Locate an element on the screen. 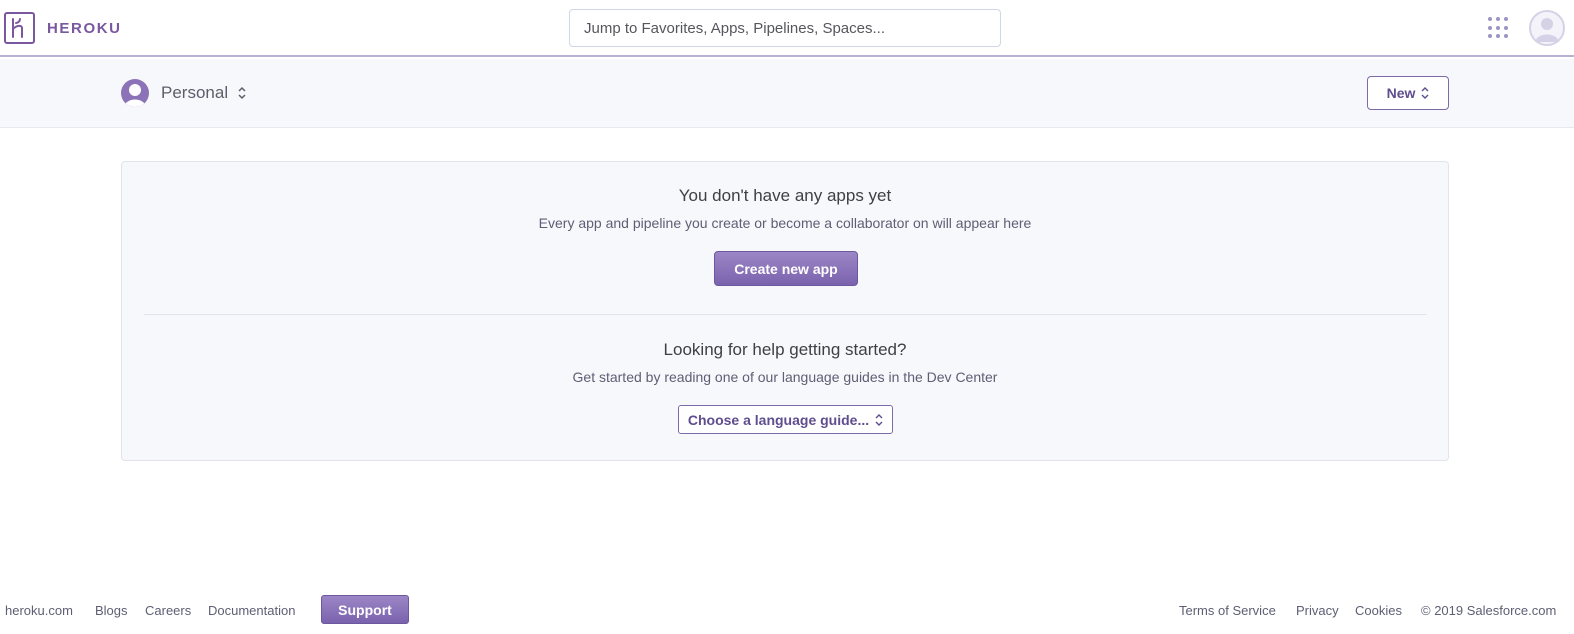 This screenshot has width=1574, height=634. account-switcher-label: Personal is located at coordinates (194, 93).